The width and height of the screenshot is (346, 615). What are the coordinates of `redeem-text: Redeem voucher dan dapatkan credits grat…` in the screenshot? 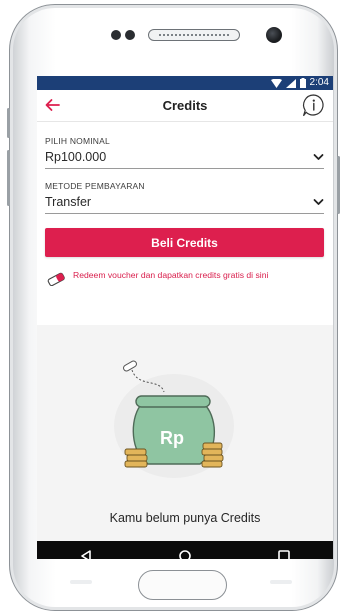 It's located at (171, 275).